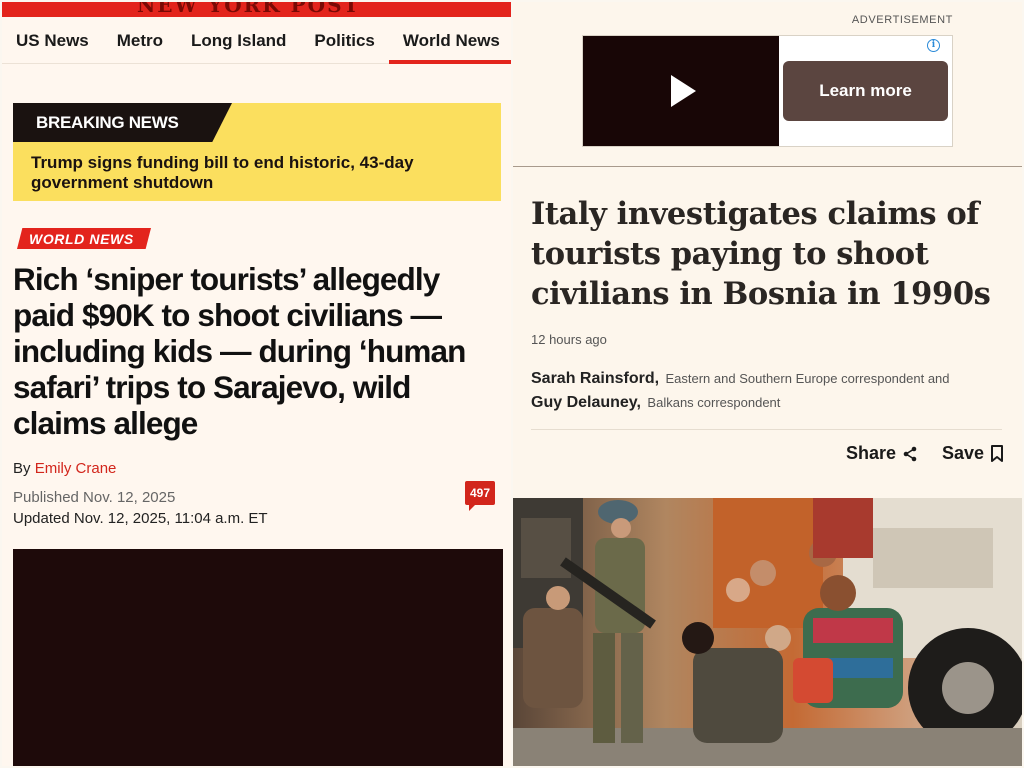  What do you see at coordinates (258, 657) in the screenshot?
I see `video-player` at bounding box center [258, 657].